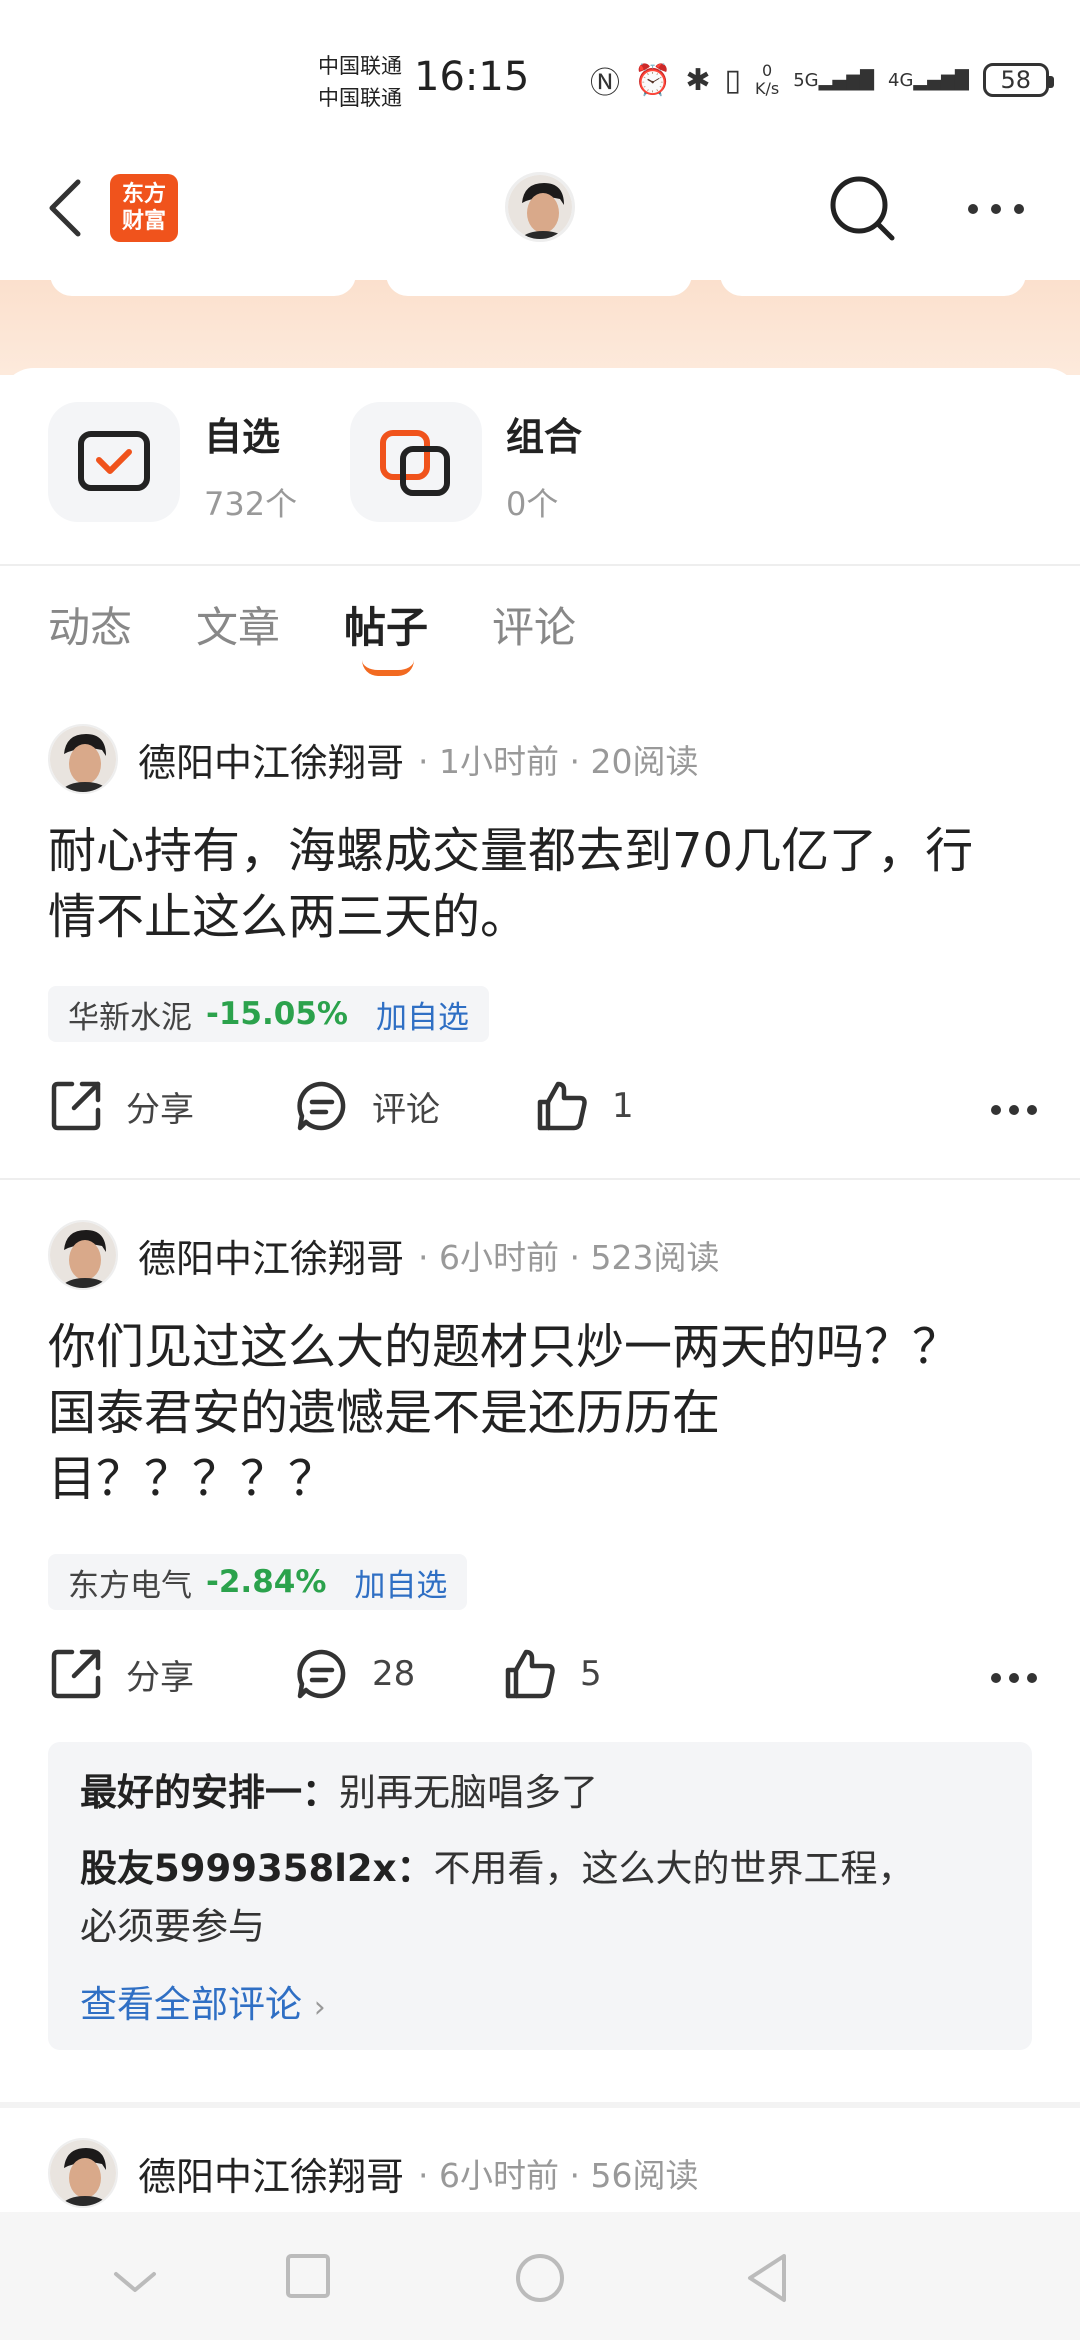 The height and width of the screenshot is (2340, 1080). I want to click on signal-5g-icon: 5G▂▄▆█, so click(834, 80).